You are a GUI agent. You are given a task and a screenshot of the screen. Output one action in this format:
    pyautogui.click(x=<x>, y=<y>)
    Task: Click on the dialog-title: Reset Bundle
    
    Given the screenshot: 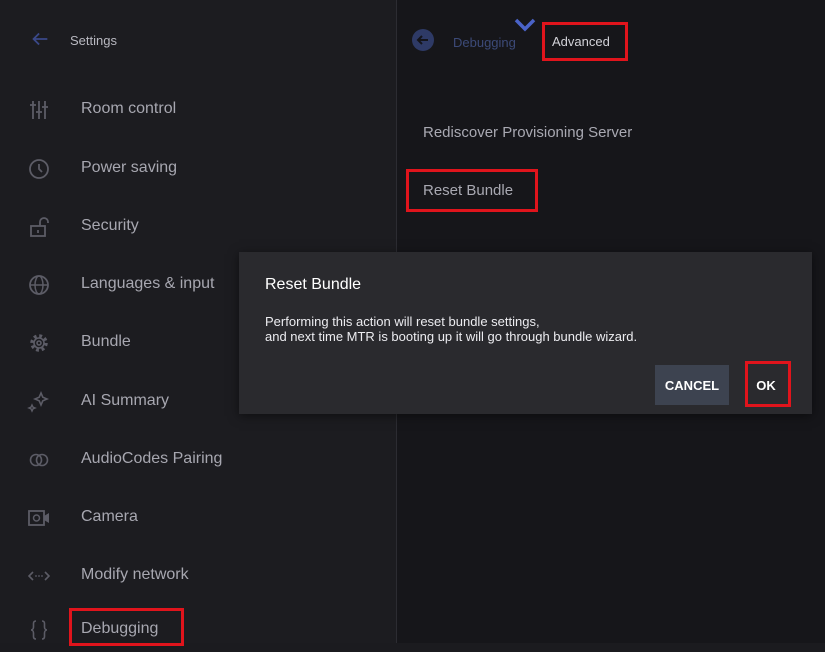 What is the action you would take?
    pyautogui.click(x=313, y=284)
    